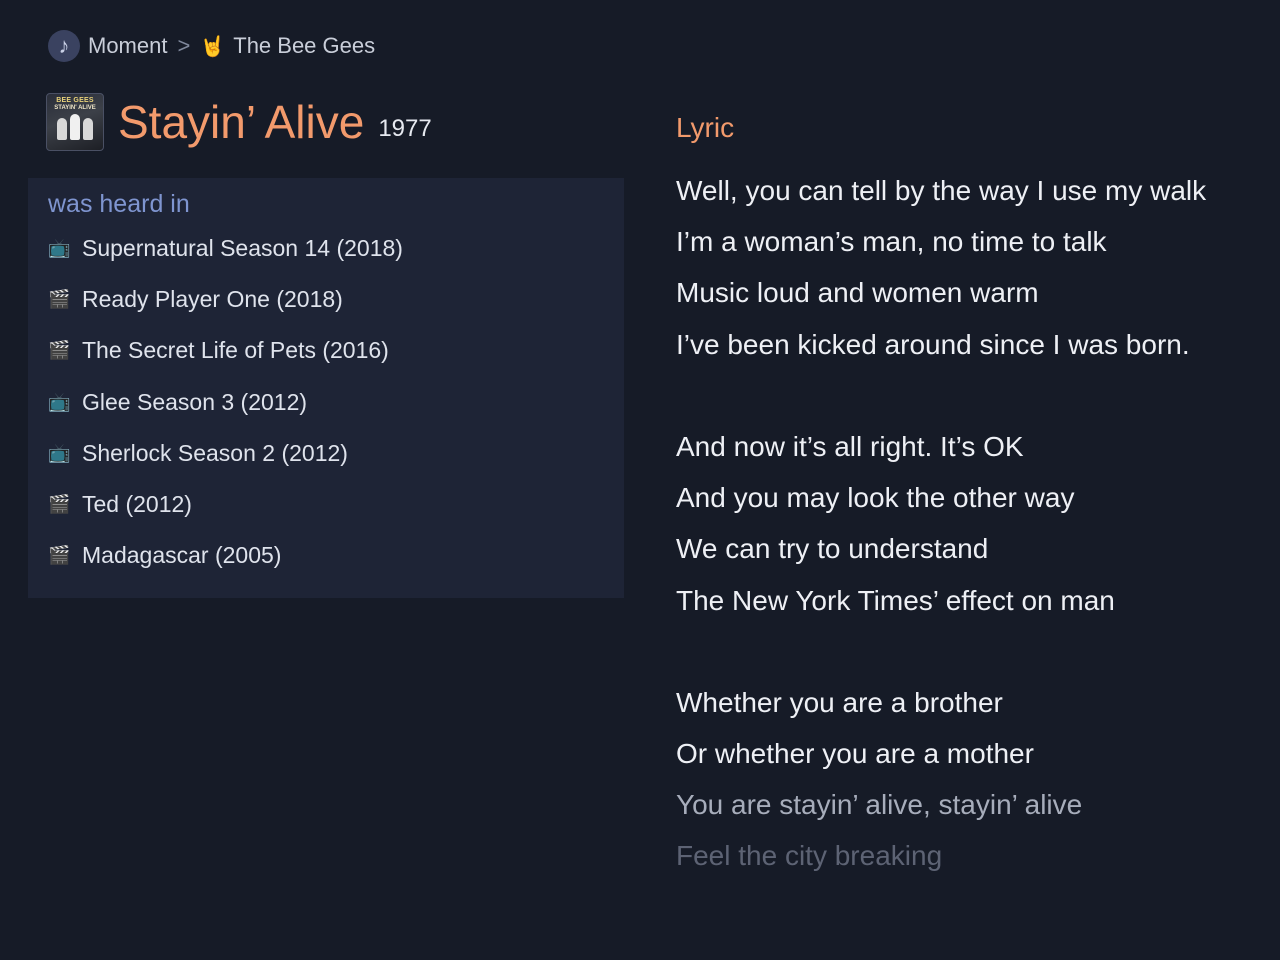 The height and width of the screenshot is (960, 1280). What do you see at coordinates (182, 555) in the screenshot?
I see `heard-in-item-label: Madagascar (2005)` at bounding box center [182, 555].